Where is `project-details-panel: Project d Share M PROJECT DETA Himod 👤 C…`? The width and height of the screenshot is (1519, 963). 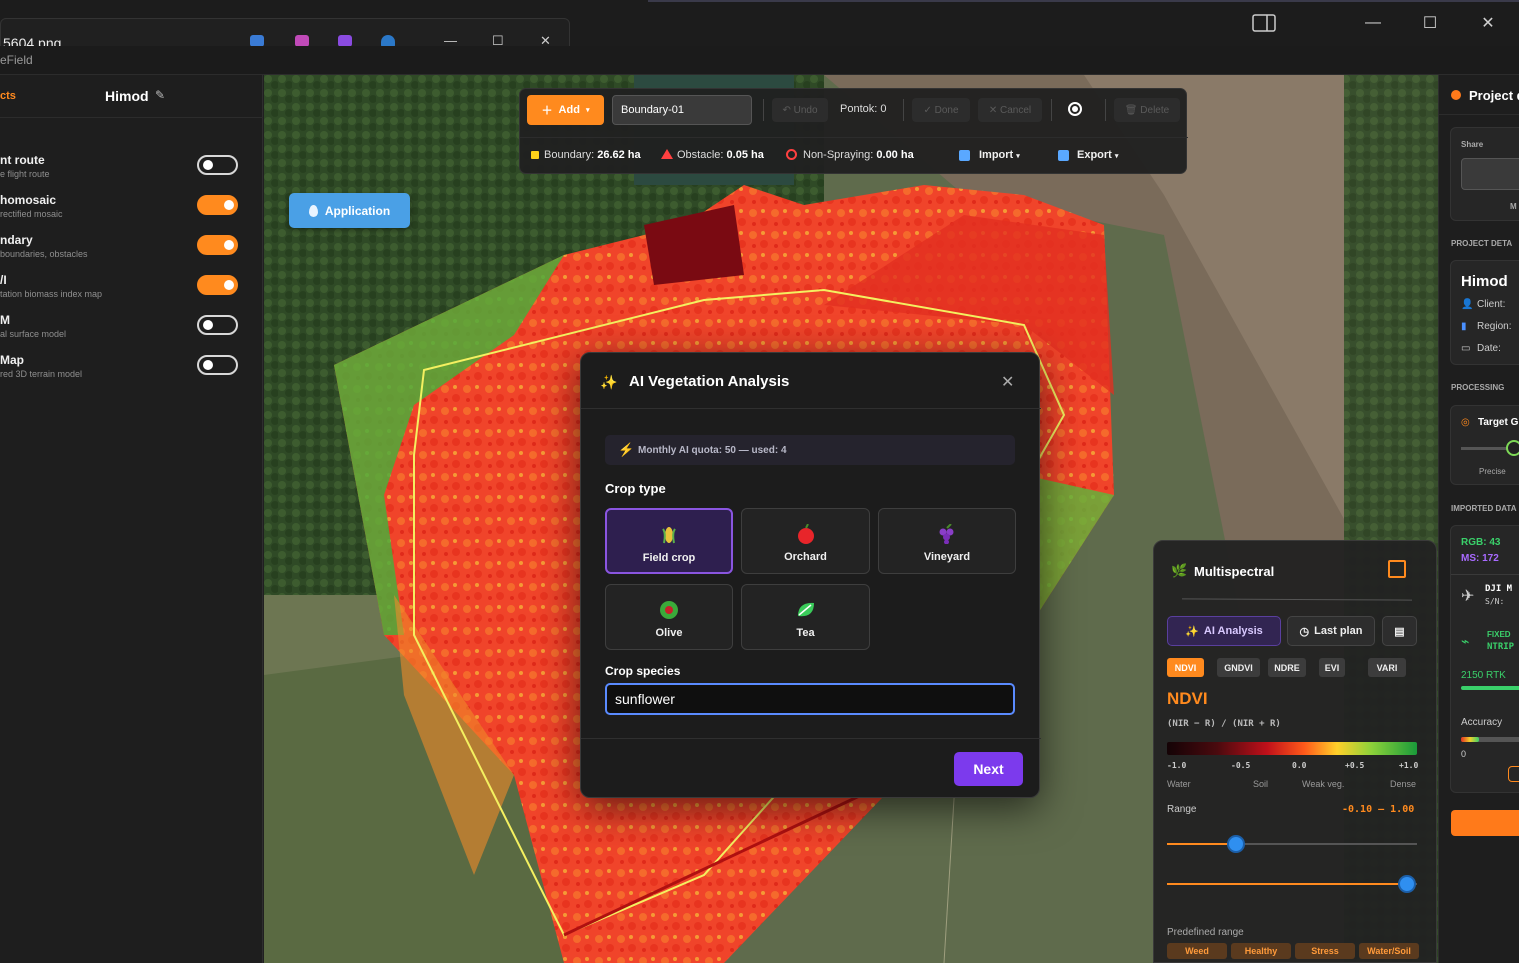 project-details-panel: Project d Share M PROJECT DETA Himod 👤 C… is located at coordinates (1478, 519).